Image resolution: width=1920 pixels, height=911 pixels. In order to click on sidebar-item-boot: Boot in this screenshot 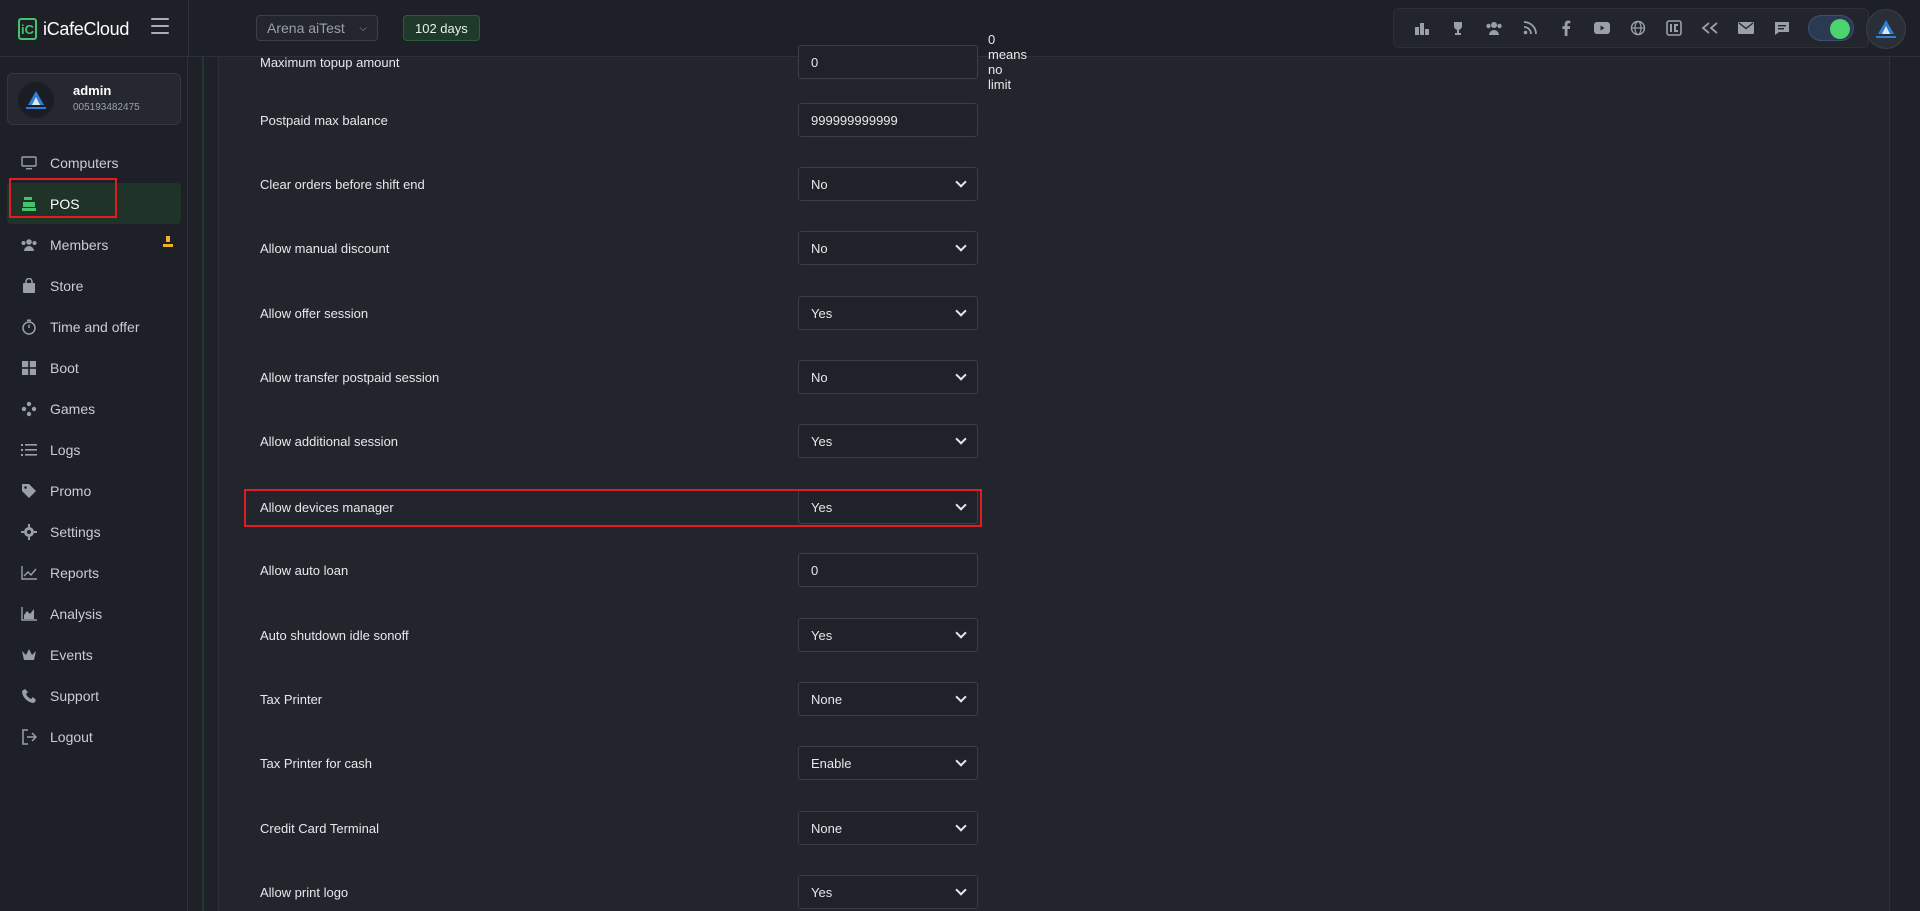, I will do `click(94, 367)`.